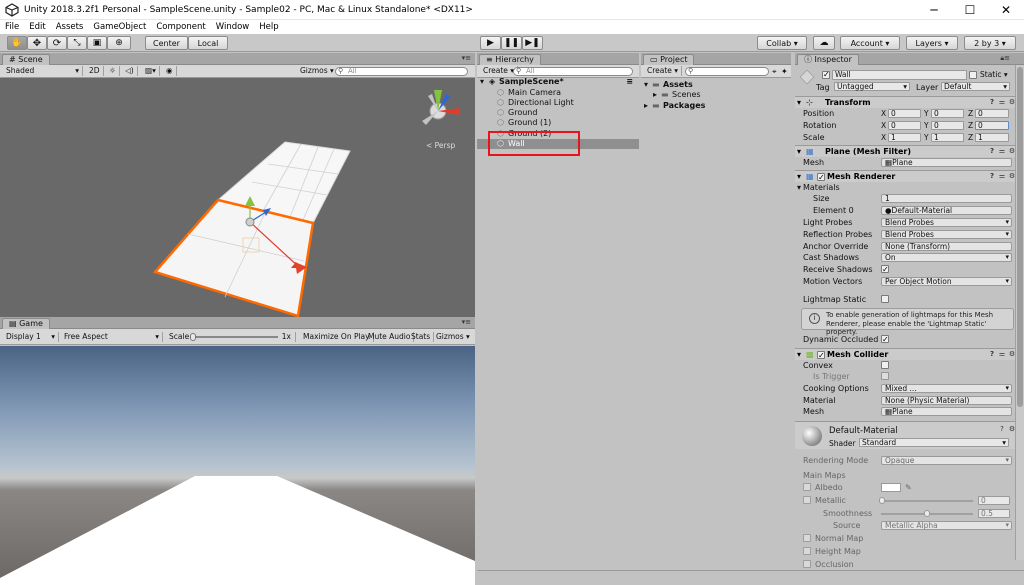 Image resolution: width=1024 pixels, height=585 pixels. Describe the element at coordinates (934, 442) in the screenshot. I see `shader-dropdown: Standard ▾` at that location.